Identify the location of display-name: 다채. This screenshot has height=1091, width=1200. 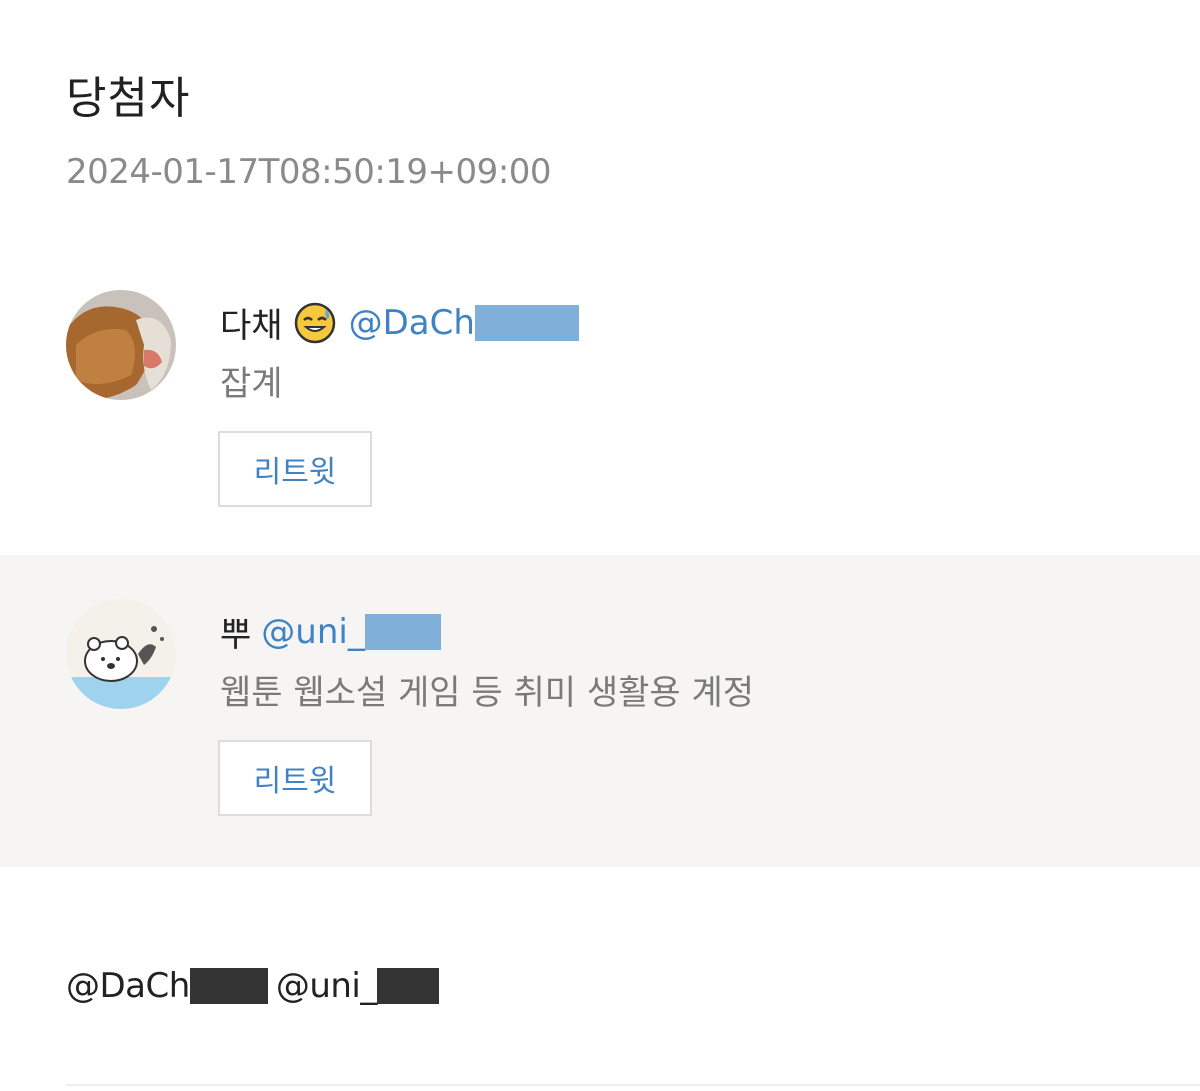
(251, 326).